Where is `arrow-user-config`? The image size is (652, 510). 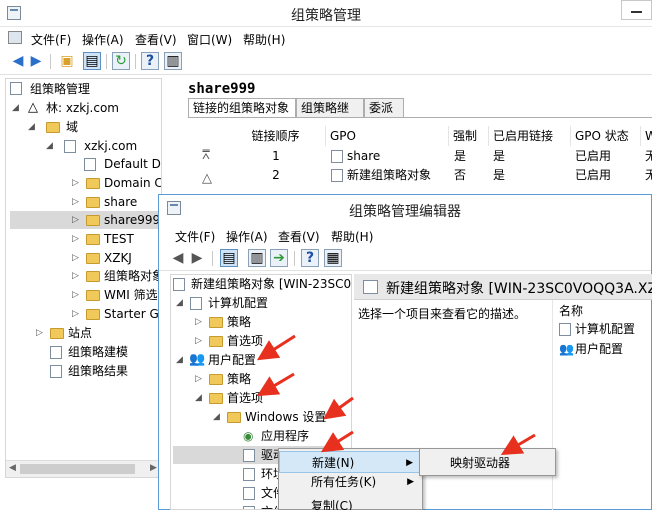
arrow-user-config is located at coordinates (276, 347).